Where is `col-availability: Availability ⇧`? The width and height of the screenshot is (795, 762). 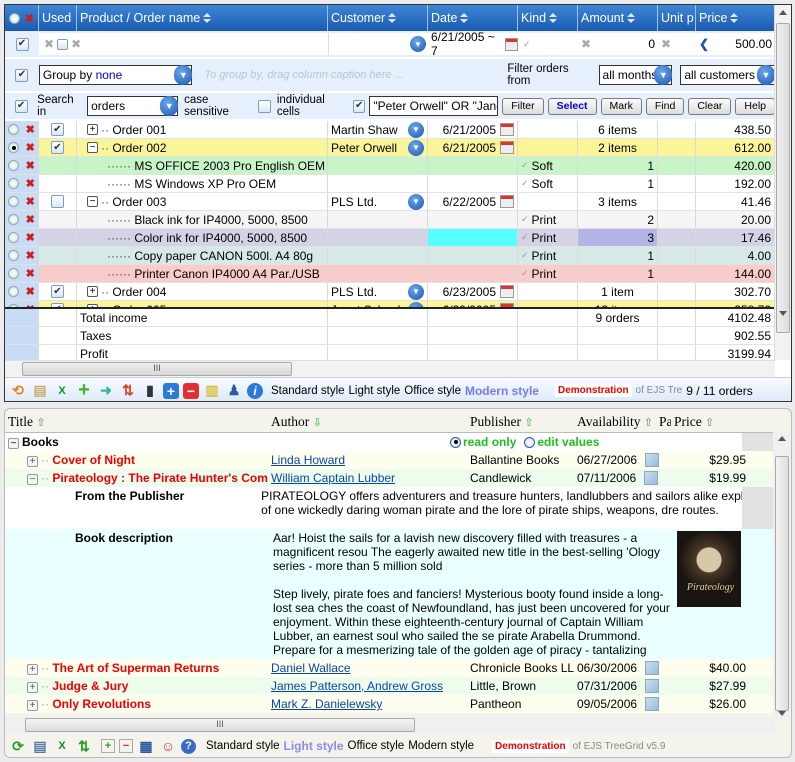
col-availability: Availability ⇧ is located at coordinates (616, 422).